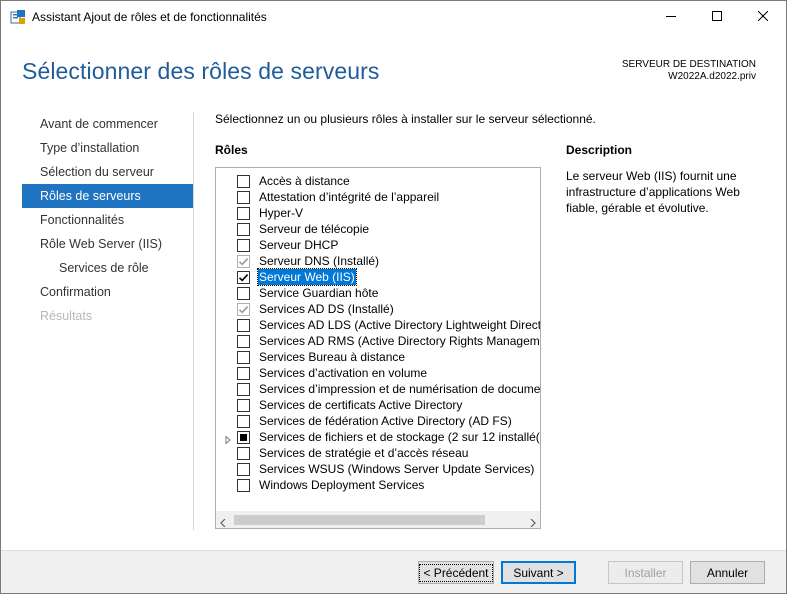 Image resolution: width=787 pixels, height=594 pixels. Describe the element at coordinates (66, 316) in the screenshot. I see `nav-item: Résultats` at that location.